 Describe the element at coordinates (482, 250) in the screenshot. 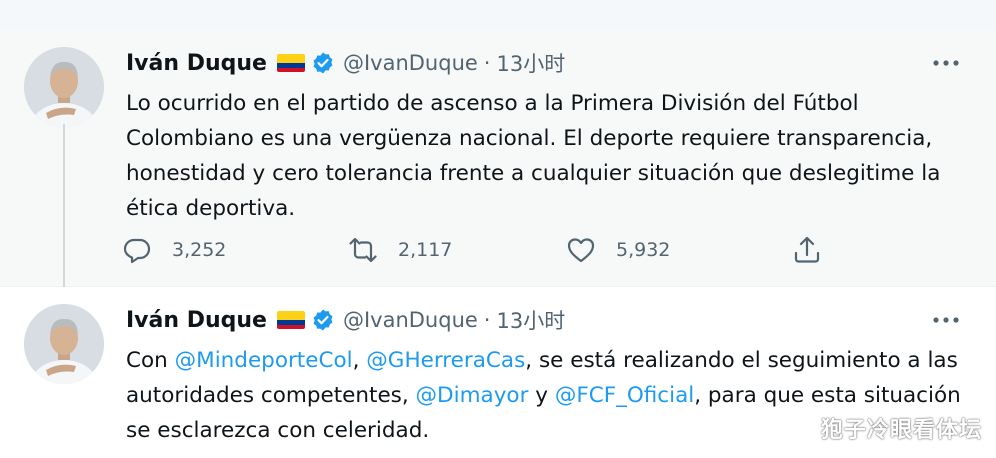

I see `action-bar: 3,252 2,117 5,932` at that location.